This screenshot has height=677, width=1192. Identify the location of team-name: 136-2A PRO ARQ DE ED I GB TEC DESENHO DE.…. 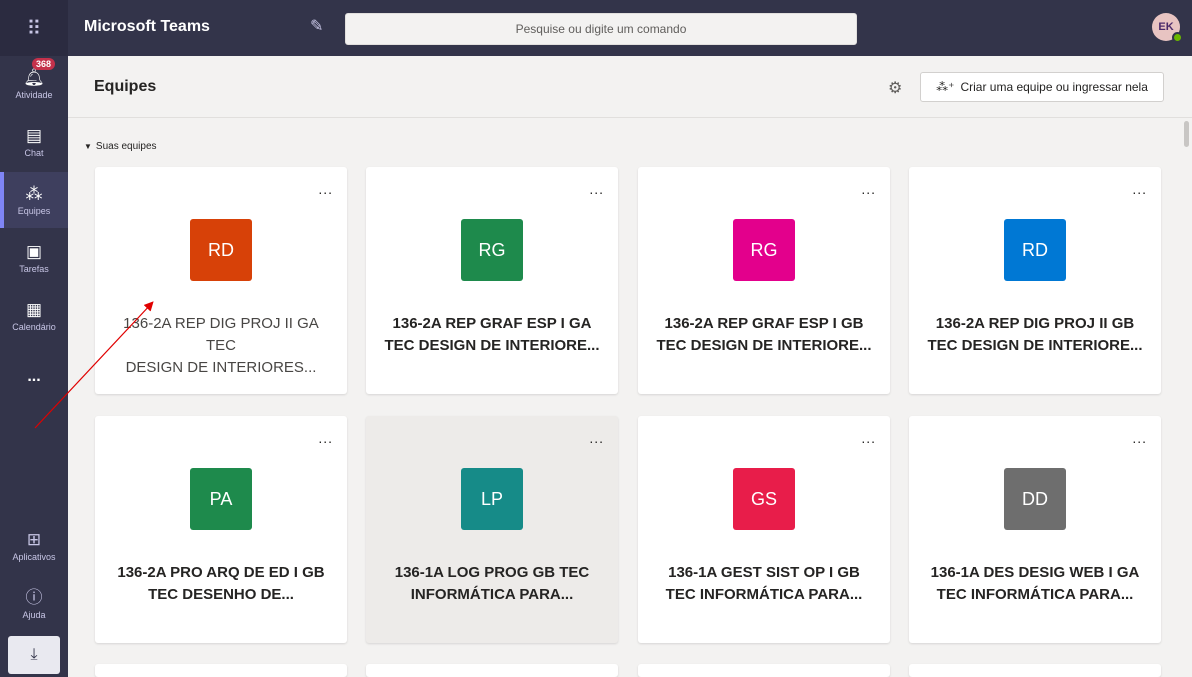
(221, 583).